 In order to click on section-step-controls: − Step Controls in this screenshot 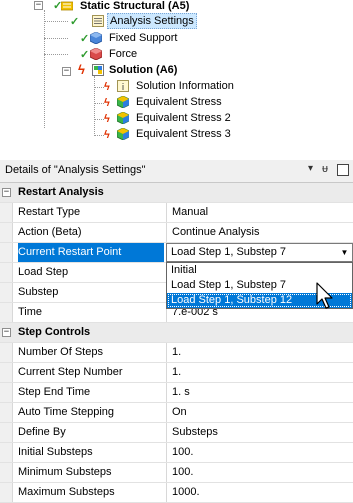, I will do `click(176, 333)`.